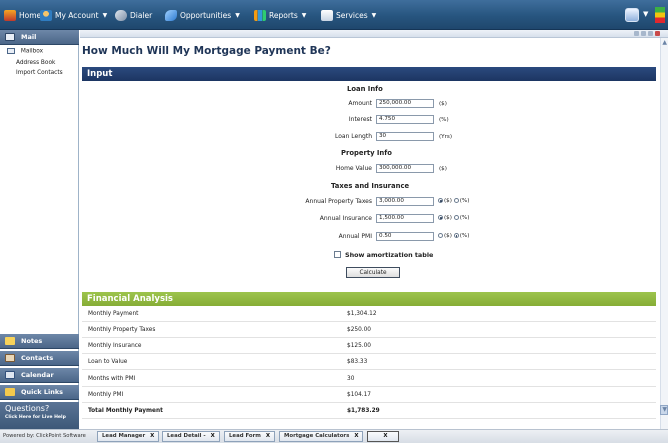  Describe the element at coordinates (373, 272) in the screenshot. I see `calculate-button: Calculate` at that location.